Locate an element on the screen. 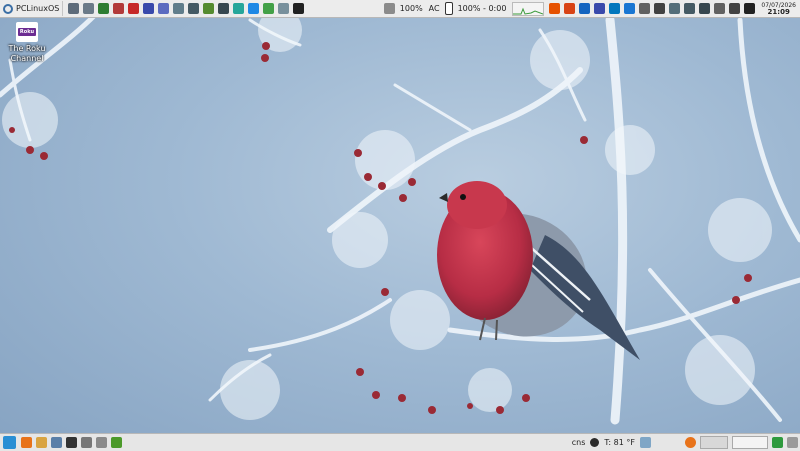  bottom-tray: cns T: 81 °F is located at coordinates (684, 442).